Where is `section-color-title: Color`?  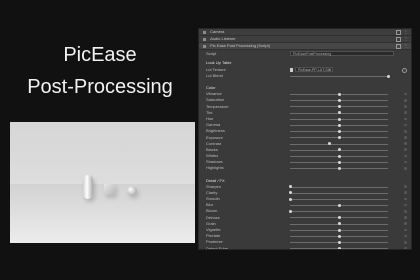 section-color-title: Color is located at coordinates (211, 88).